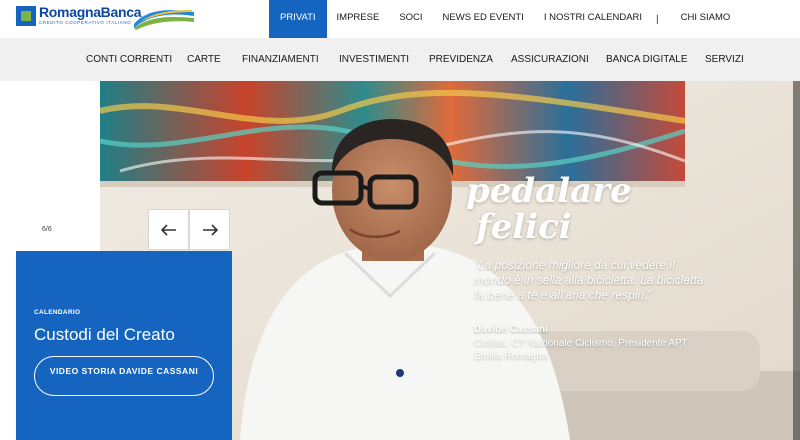 The height and width of the screenshot is (440, 800). Describe the element at coordinates (647, 59) in the screenshot. I see `sub-nav-banca-digitale: BANCA DIGITALE` at that location.